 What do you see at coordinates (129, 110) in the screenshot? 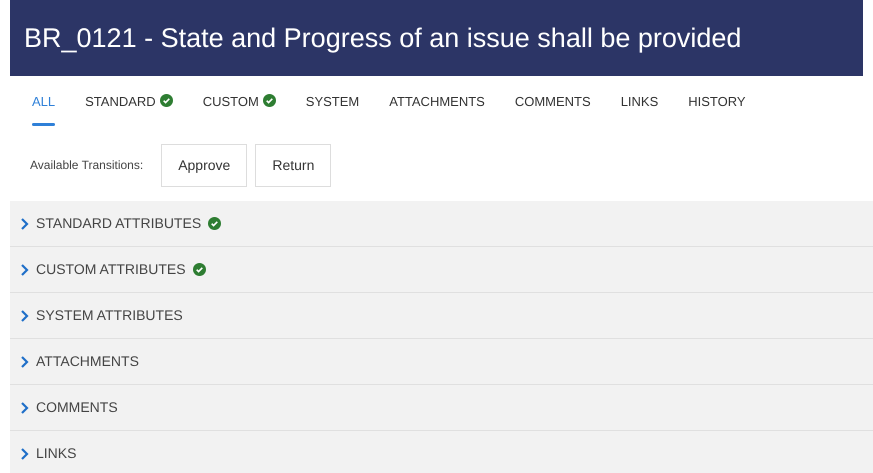
I see `tab: STANDARD` at bounding box center [129, 110].